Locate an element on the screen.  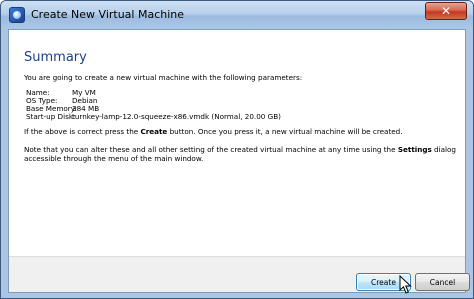
page-title: Summary is located at coordinates (55, 57).